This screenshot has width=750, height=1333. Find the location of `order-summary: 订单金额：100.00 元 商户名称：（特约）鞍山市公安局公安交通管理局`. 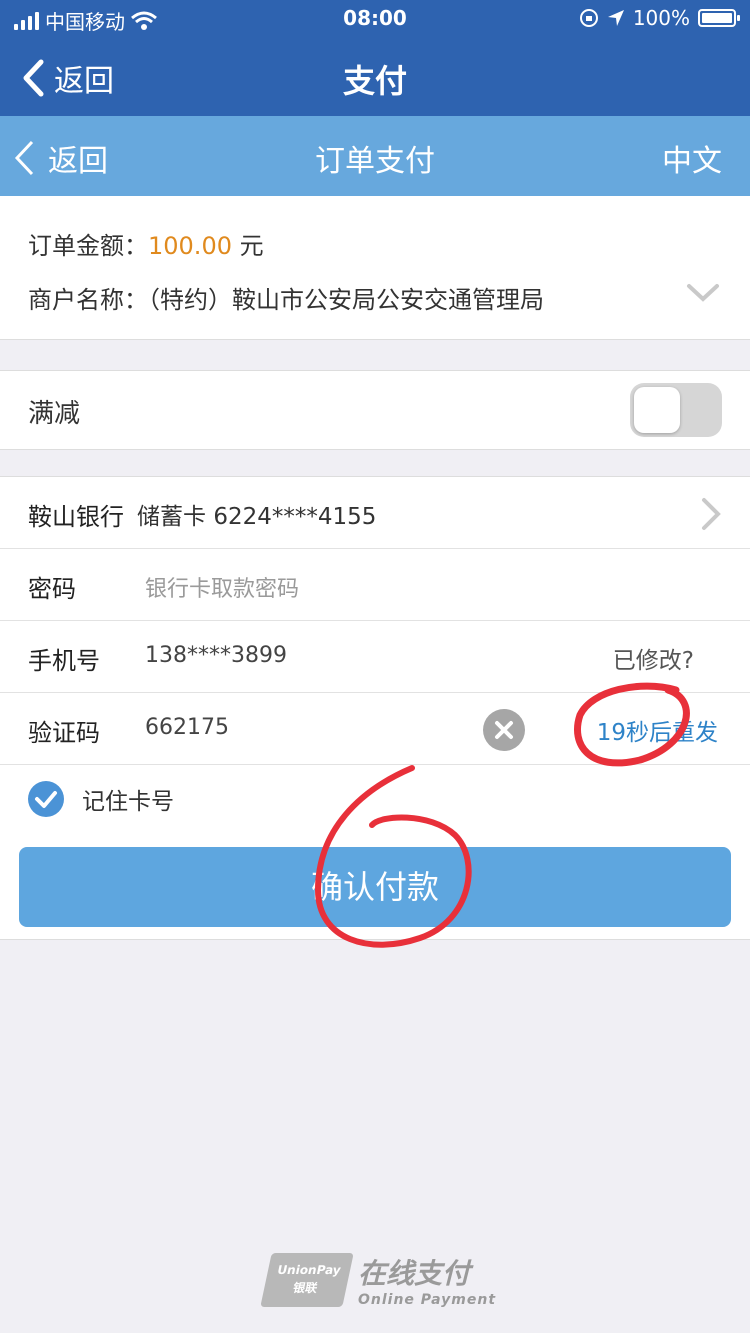

order-summary: 订单金额：100.00 元 商户名称：（特约）鞍山市公安局公安交通管理局 is located at coordinates (375, 268).